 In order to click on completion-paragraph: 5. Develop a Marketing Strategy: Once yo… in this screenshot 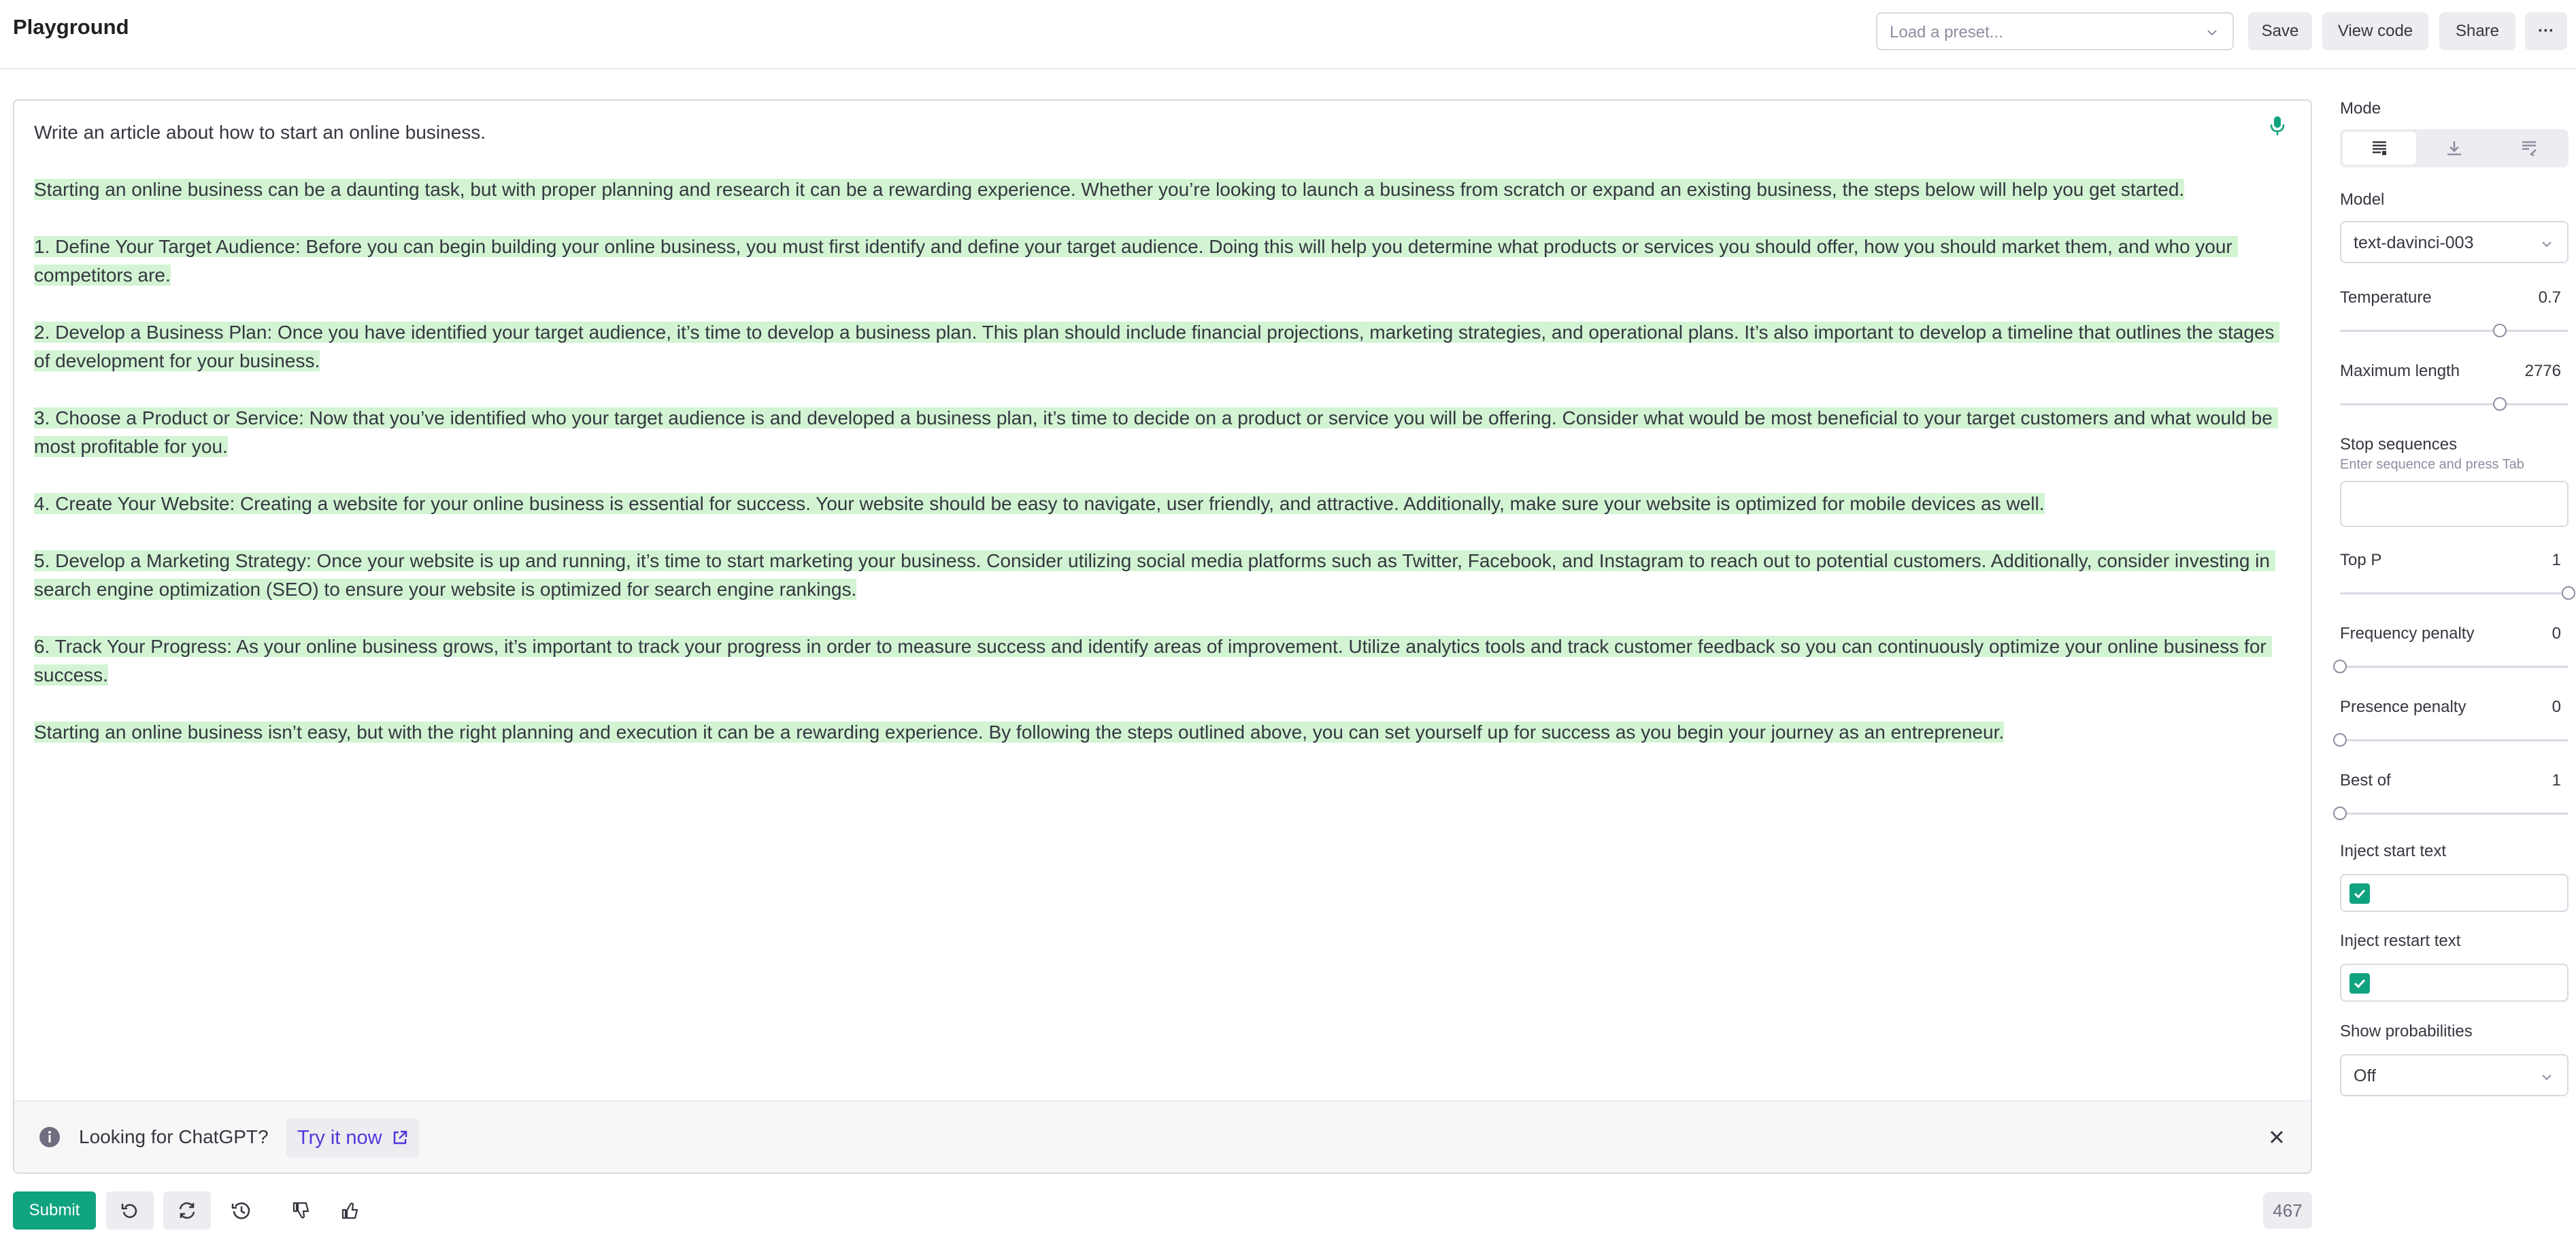, I will do `click(1154, 575)`.